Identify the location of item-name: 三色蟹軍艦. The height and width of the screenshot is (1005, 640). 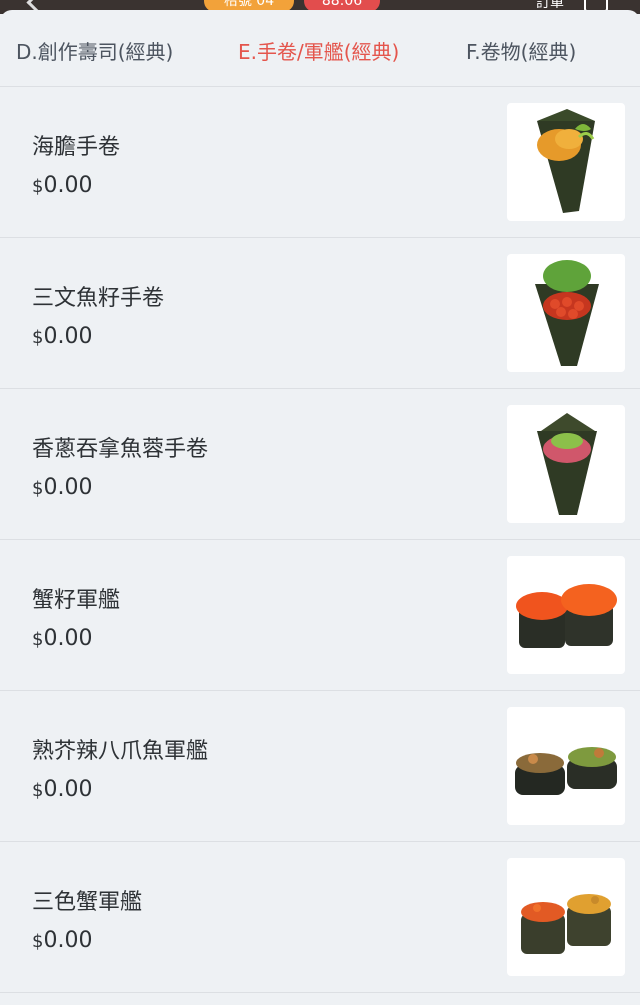
(87, 902).